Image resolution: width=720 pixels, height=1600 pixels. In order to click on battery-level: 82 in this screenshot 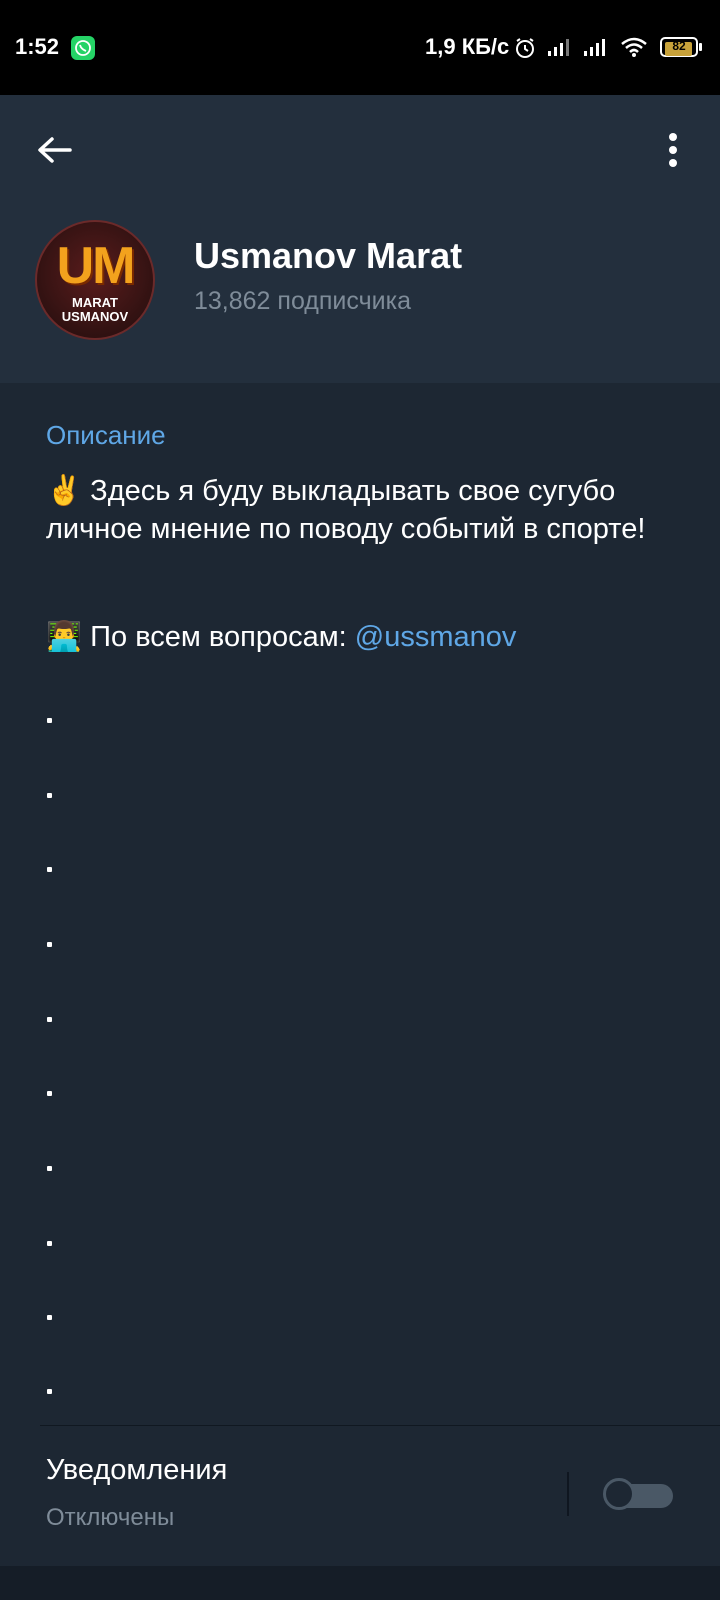, I will do `click(679, 46)`.